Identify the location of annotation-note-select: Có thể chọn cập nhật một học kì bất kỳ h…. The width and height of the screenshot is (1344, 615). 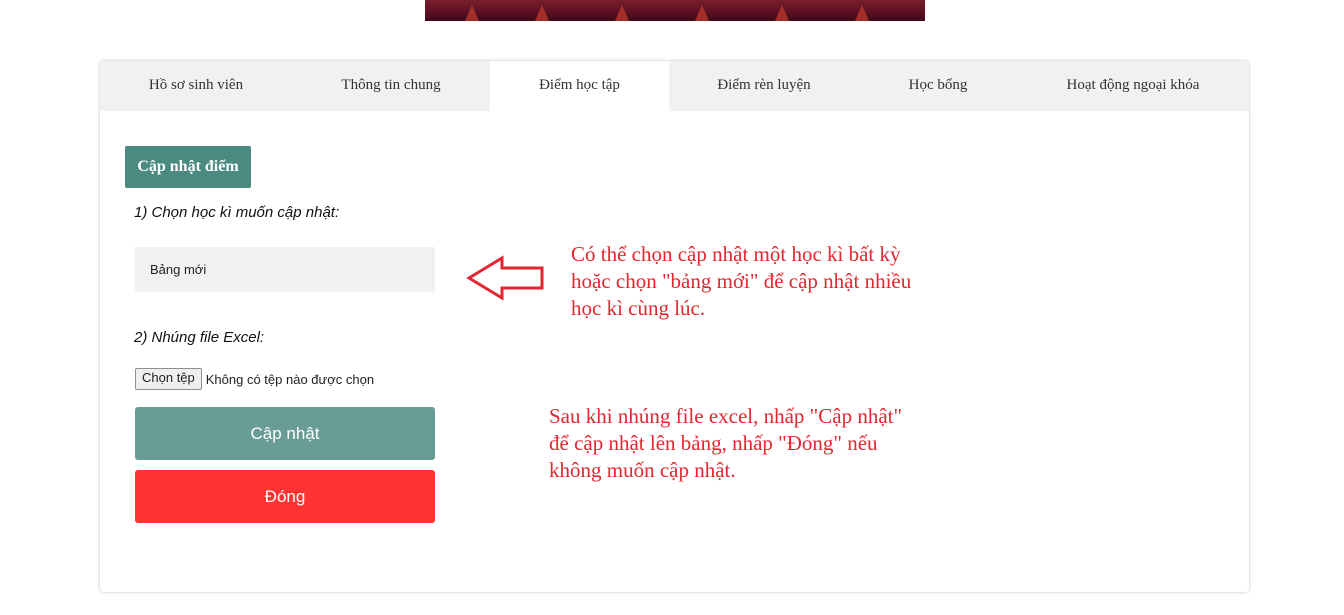
(741, 281).